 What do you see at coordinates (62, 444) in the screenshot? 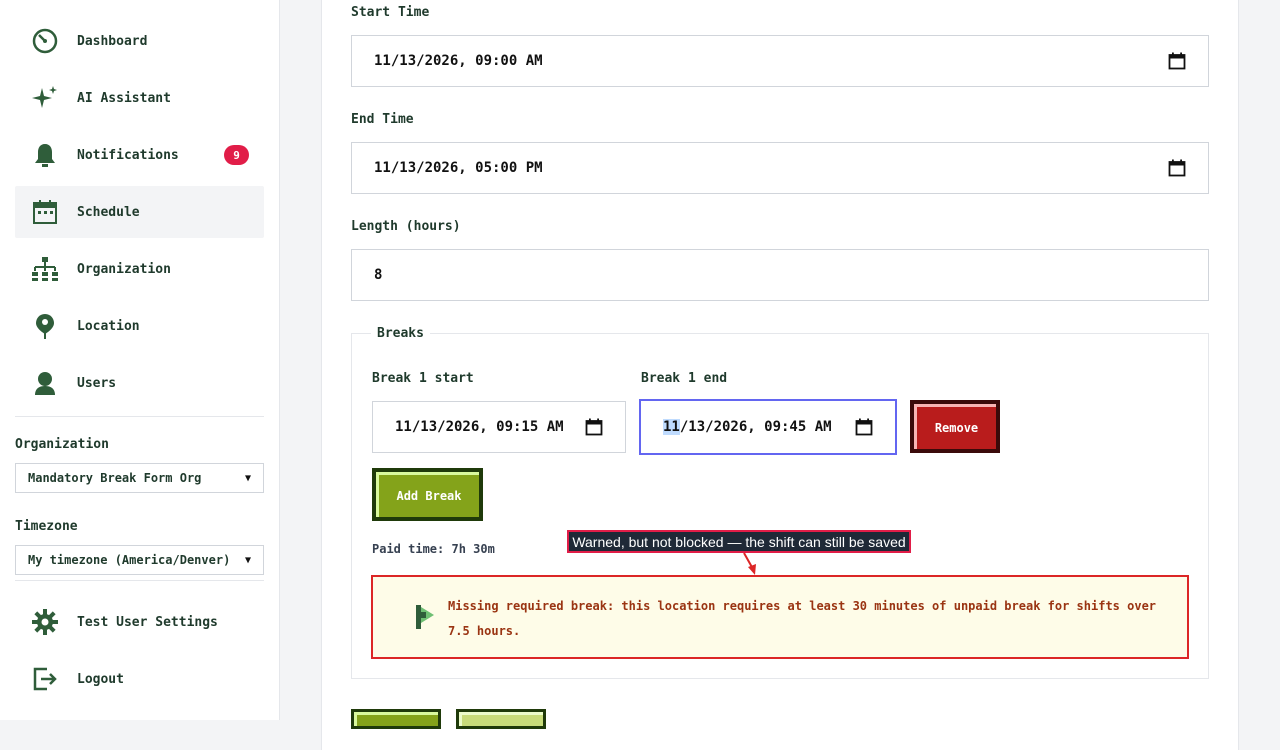
I see `organization-label: Organization` at bounding box center [62, 444].